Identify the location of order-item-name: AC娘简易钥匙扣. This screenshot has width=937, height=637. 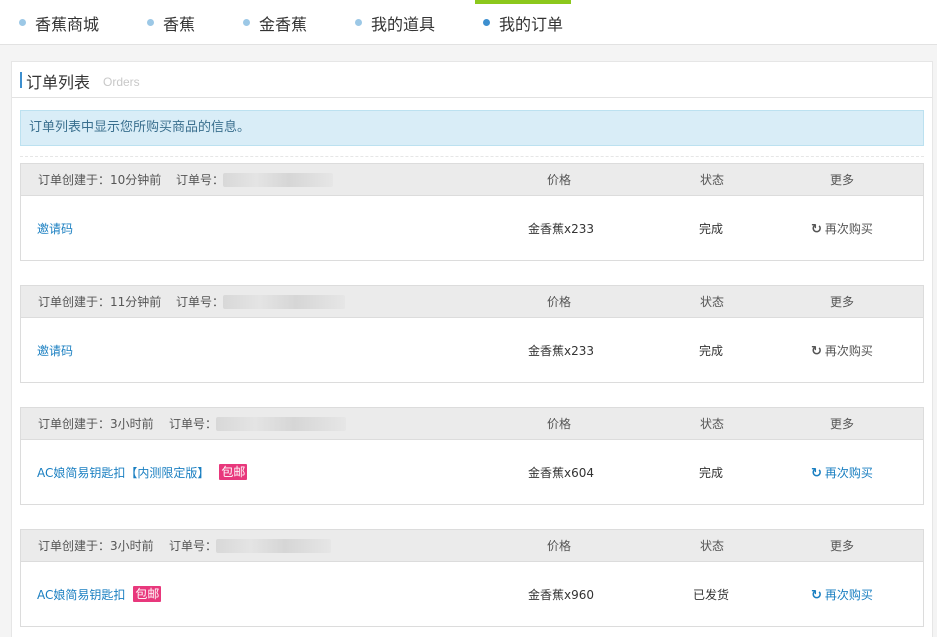
(81, 595).